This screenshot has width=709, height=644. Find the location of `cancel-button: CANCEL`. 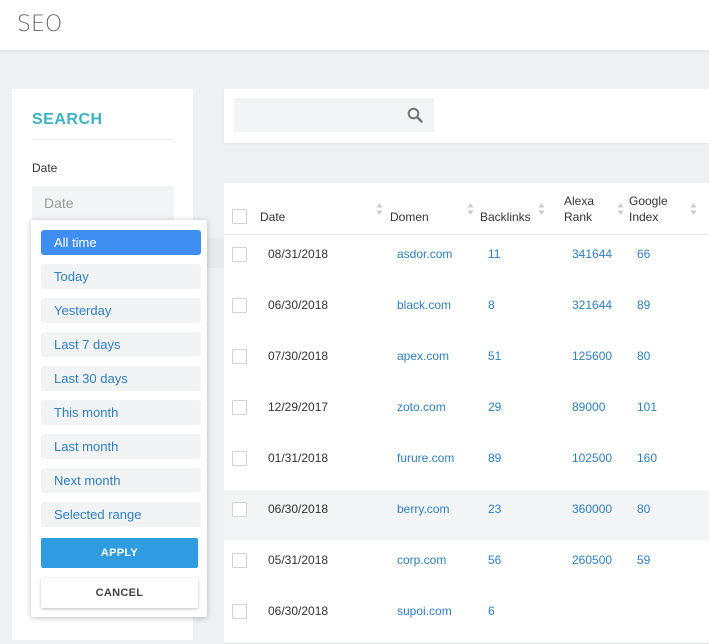

cancel-button: CANCEL is located at coordinates (119, 593).